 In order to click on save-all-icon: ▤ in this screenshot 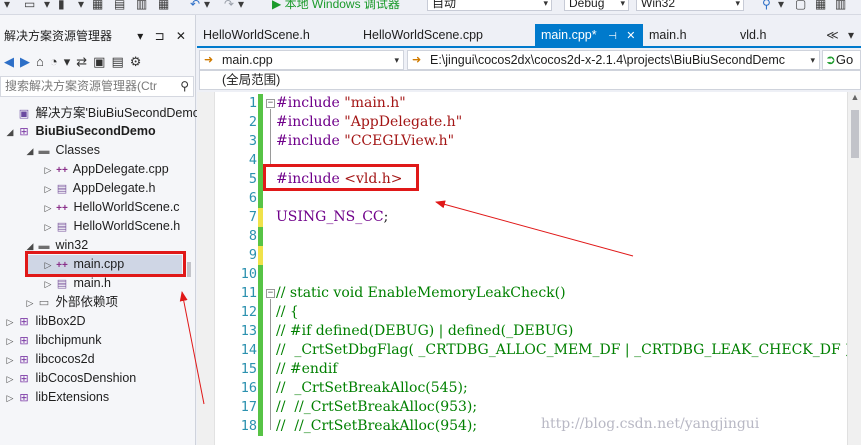, I will do `click(119, 6)`.